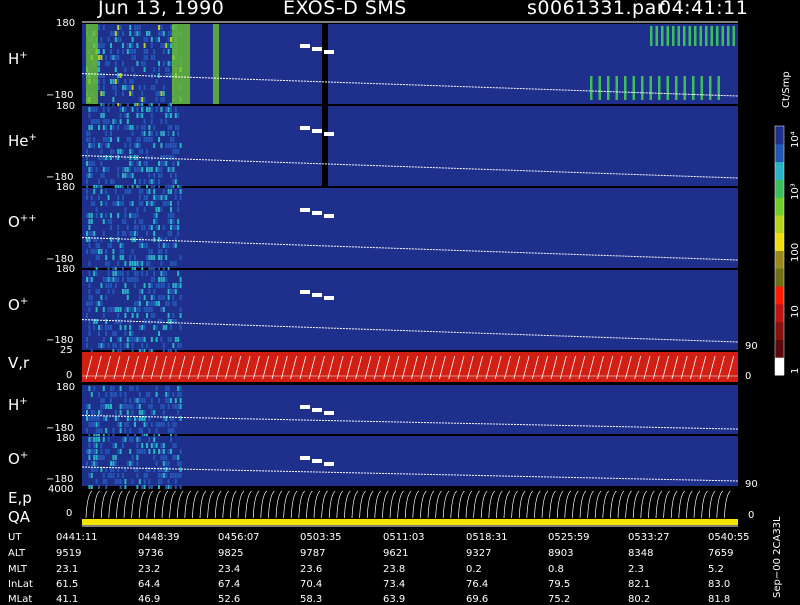 This screenshot has width=800, height=605. I want to click on data-gap, so click(325, 64).